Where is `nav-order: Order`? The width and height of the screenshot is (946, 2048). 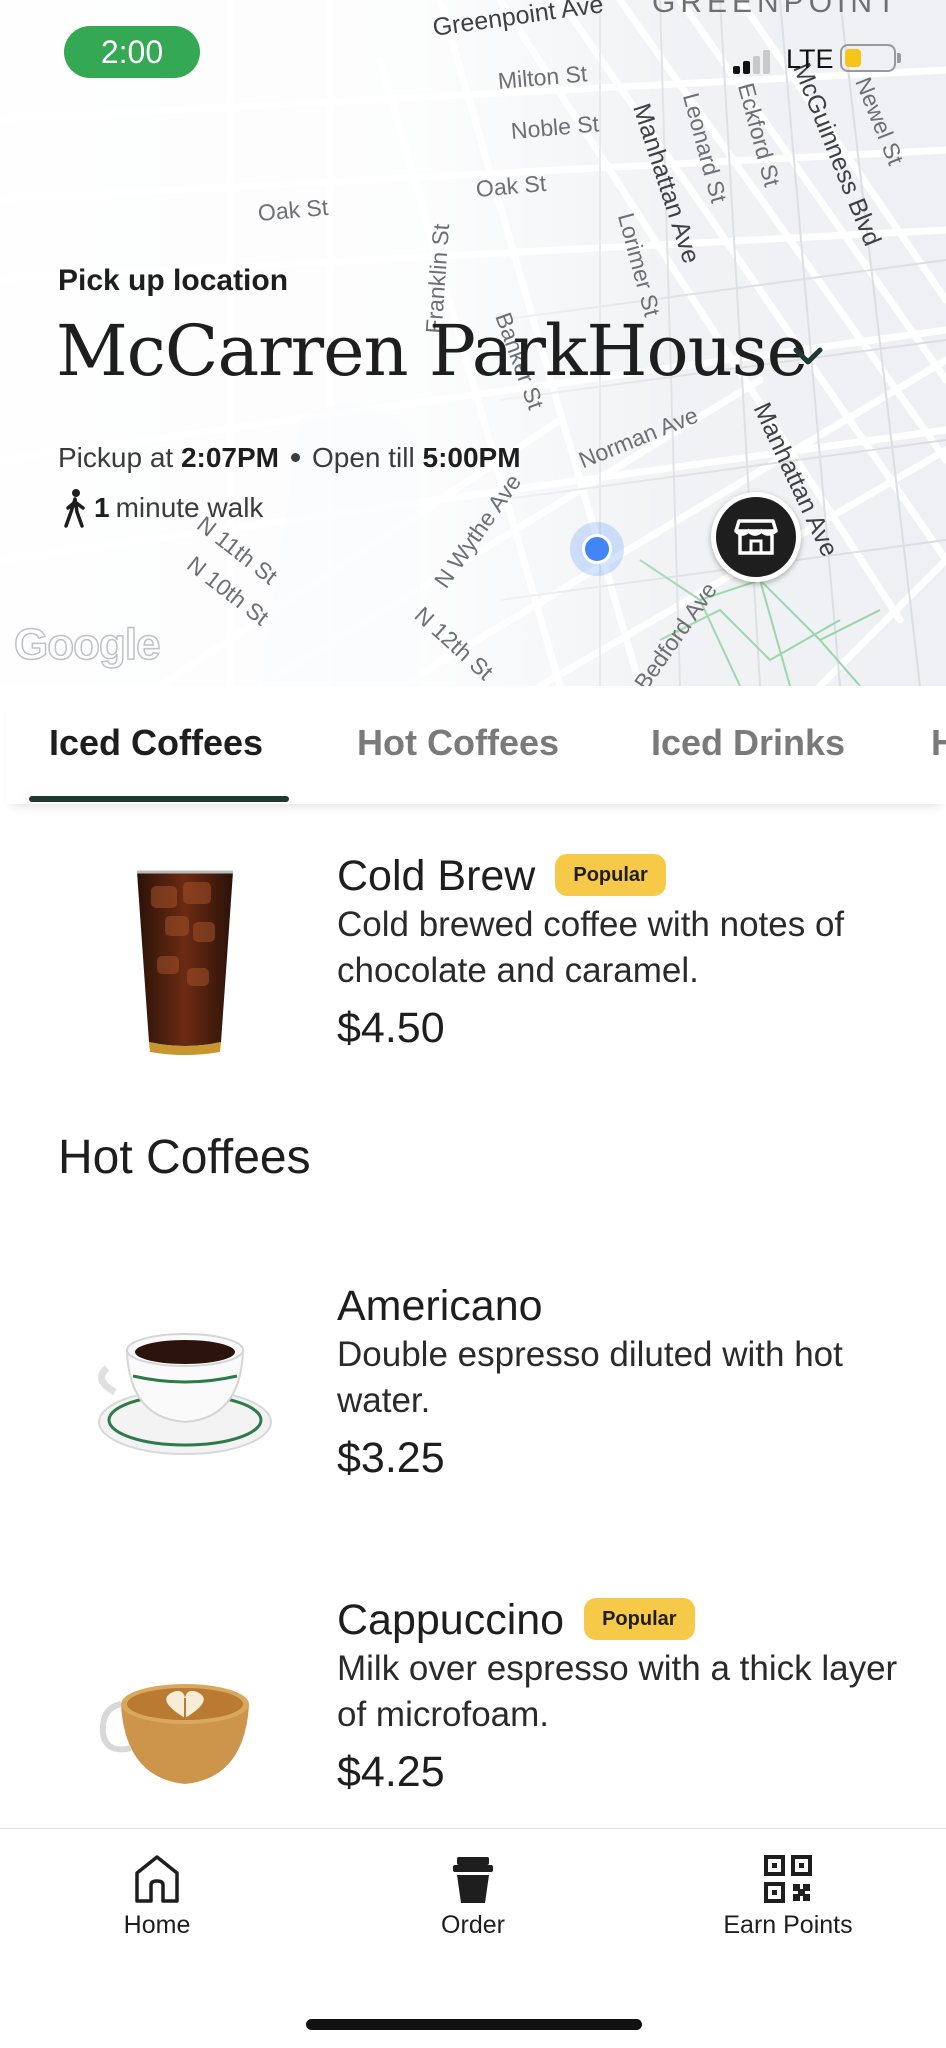 nav-order: Order is located at coordinates (473, 1896).